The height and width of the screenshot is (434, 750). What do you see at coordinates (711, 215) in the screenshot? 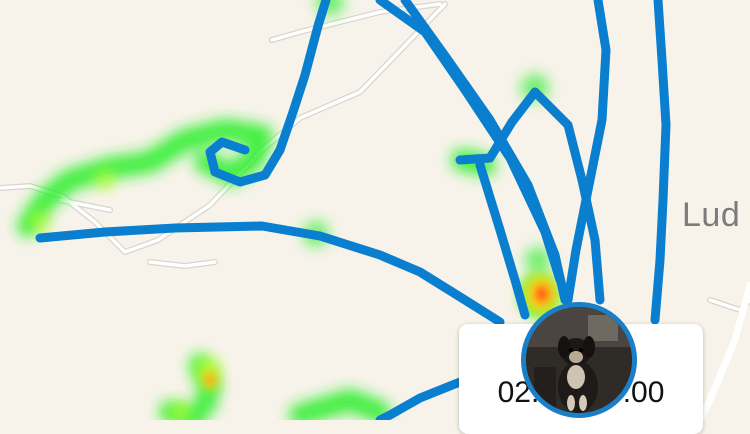
I see `place-name-label: Lud` at bounding box center [711, 215].